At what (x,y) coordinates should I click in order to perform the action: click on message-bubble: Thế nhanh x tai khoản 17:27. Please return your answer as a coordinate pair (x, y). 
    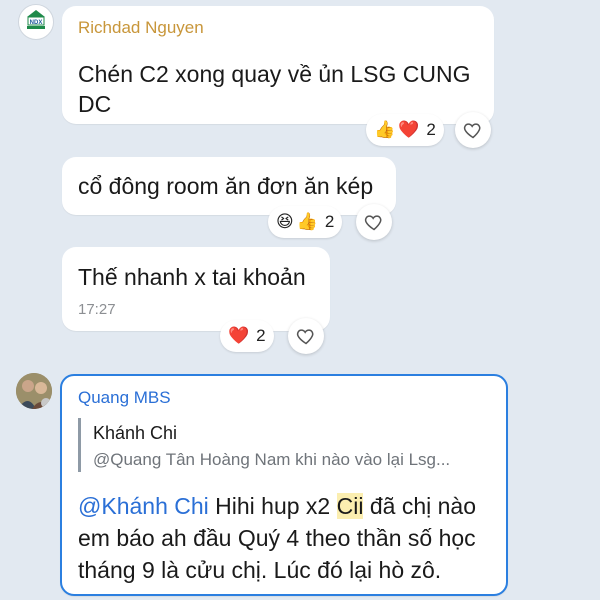
    Looking at the image, I should click on (196, 289).